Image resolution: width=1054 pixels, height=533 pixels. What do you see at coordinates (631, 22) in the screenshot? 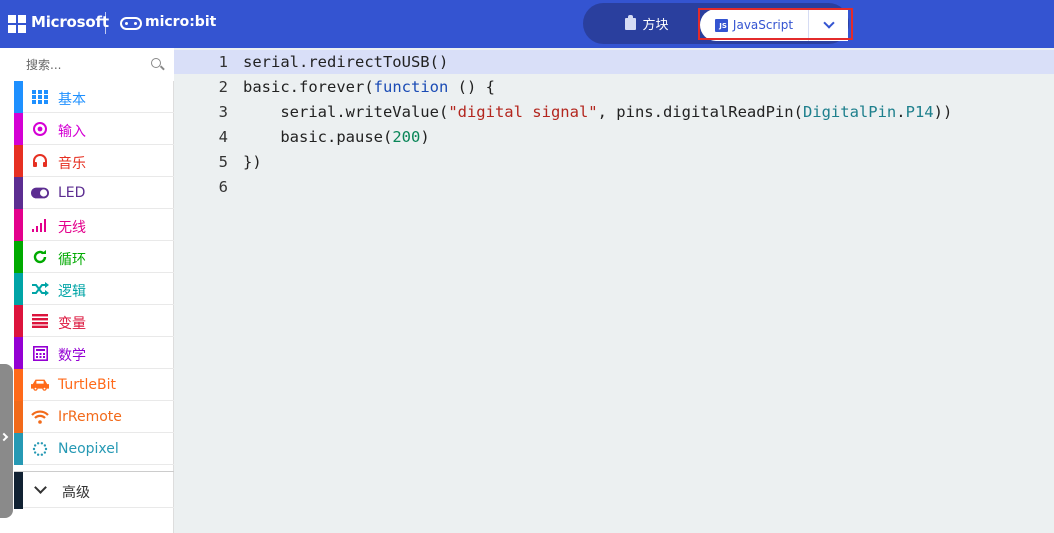
I see `puzzle-icon` at bounding box center [631, 22].